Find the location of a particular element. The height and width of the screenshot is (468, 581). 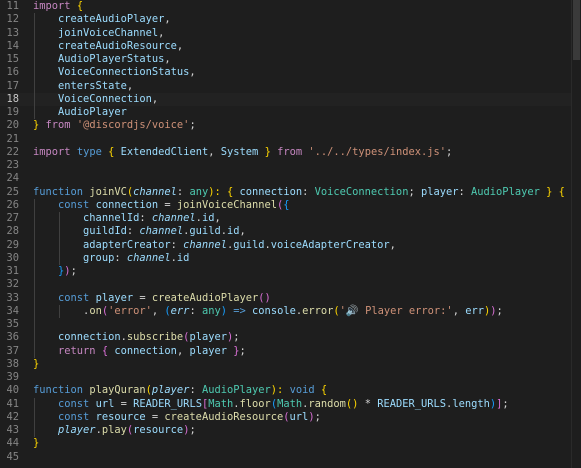

code-line: 16 VoiceConnectionStatus, is located at coordinates (290, 73).